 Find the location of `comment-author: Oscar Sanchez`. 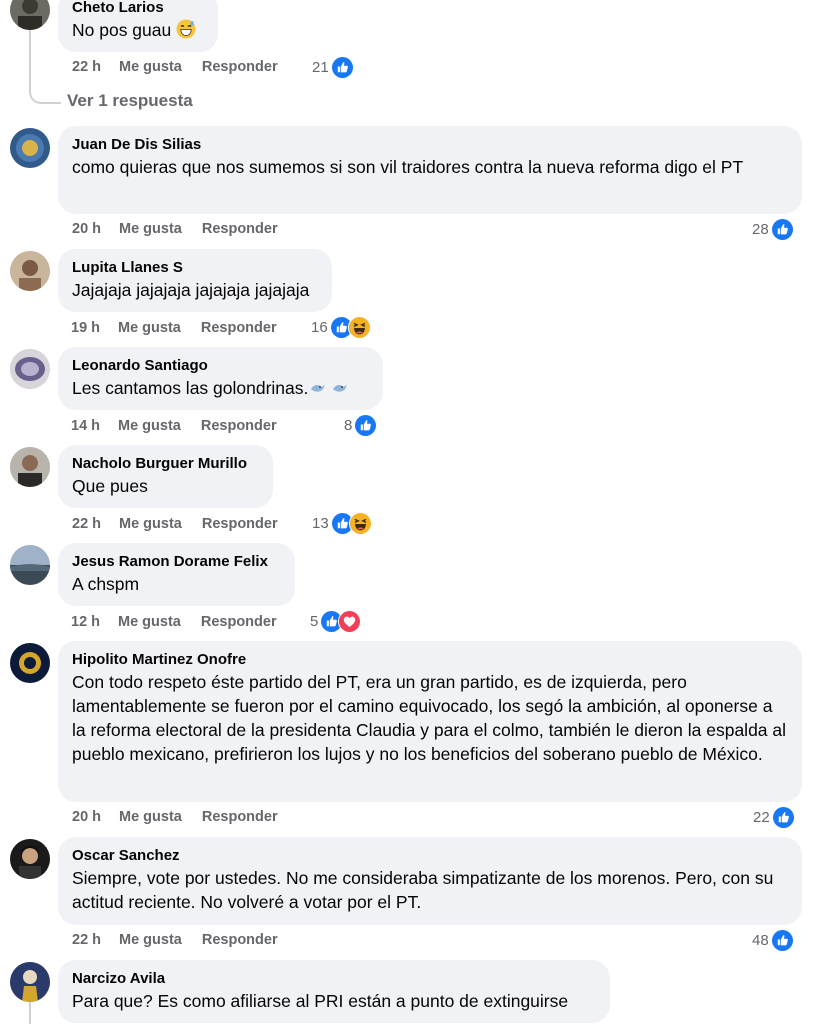

comment-author: Oscar Sanchez is located at coordinates (430, 856).